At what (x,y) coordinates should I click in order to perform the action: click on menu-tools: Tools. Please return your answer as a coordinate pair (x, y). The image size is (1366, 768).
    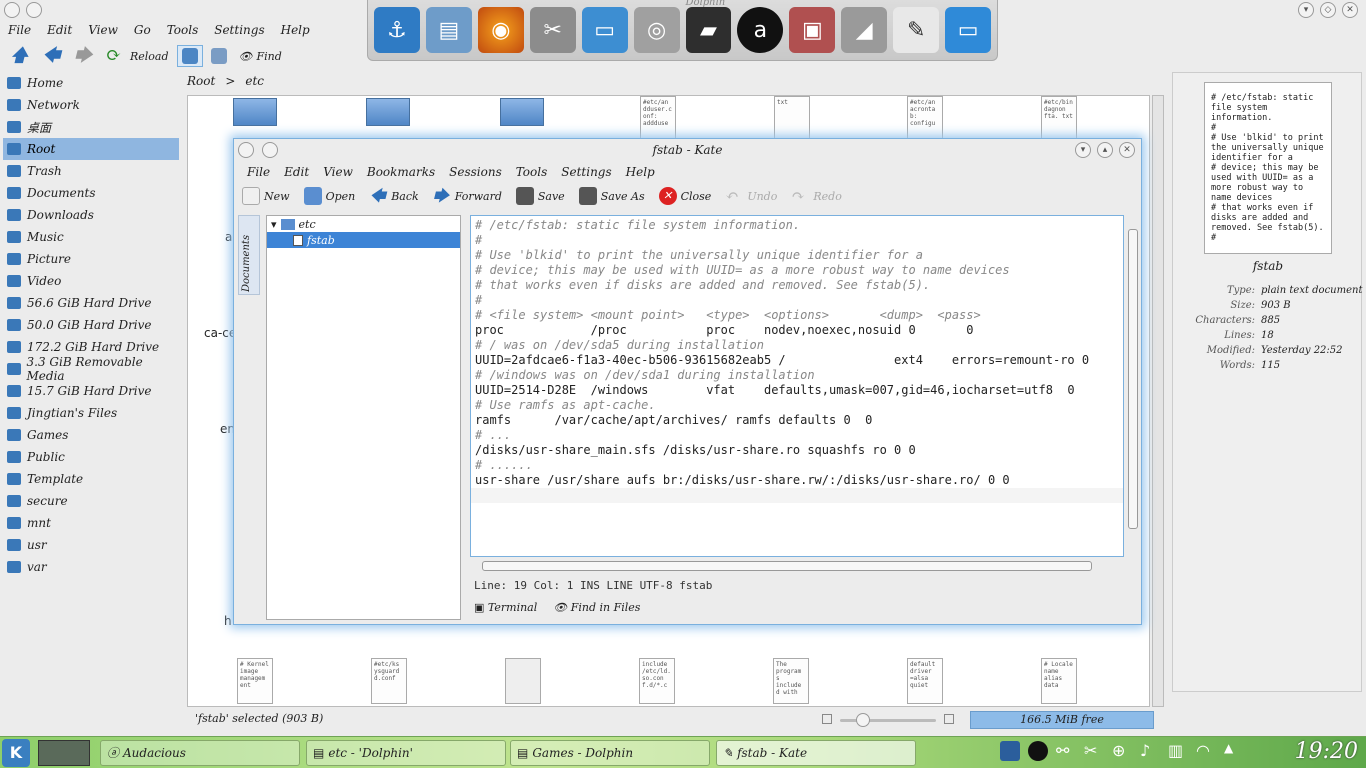
    Looking at the image, I should click on (183, 30).